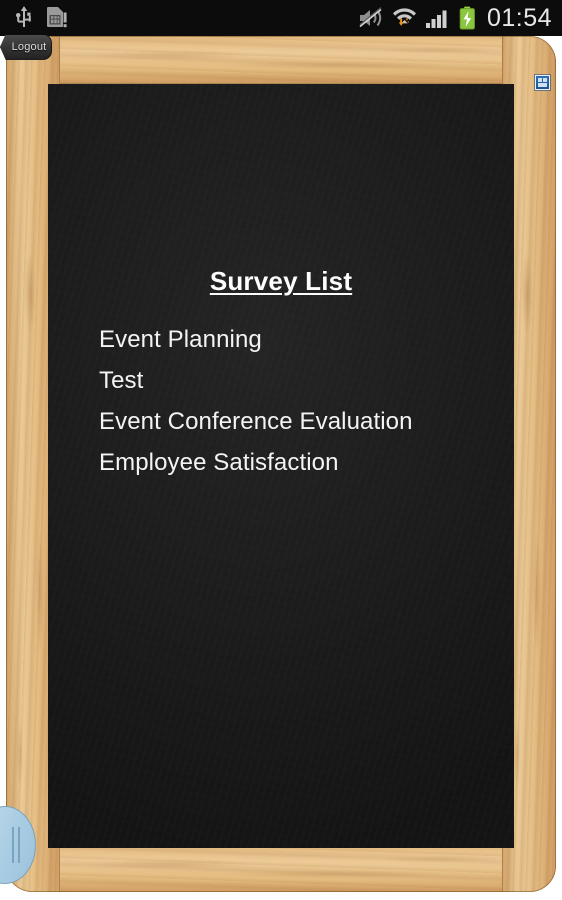 Image resolution: width=562 pixels, height=900 pixels. Describe the element at coordinates (519, 17) in the screenshot. I see `status-bar-clock: 01:54` at that location.